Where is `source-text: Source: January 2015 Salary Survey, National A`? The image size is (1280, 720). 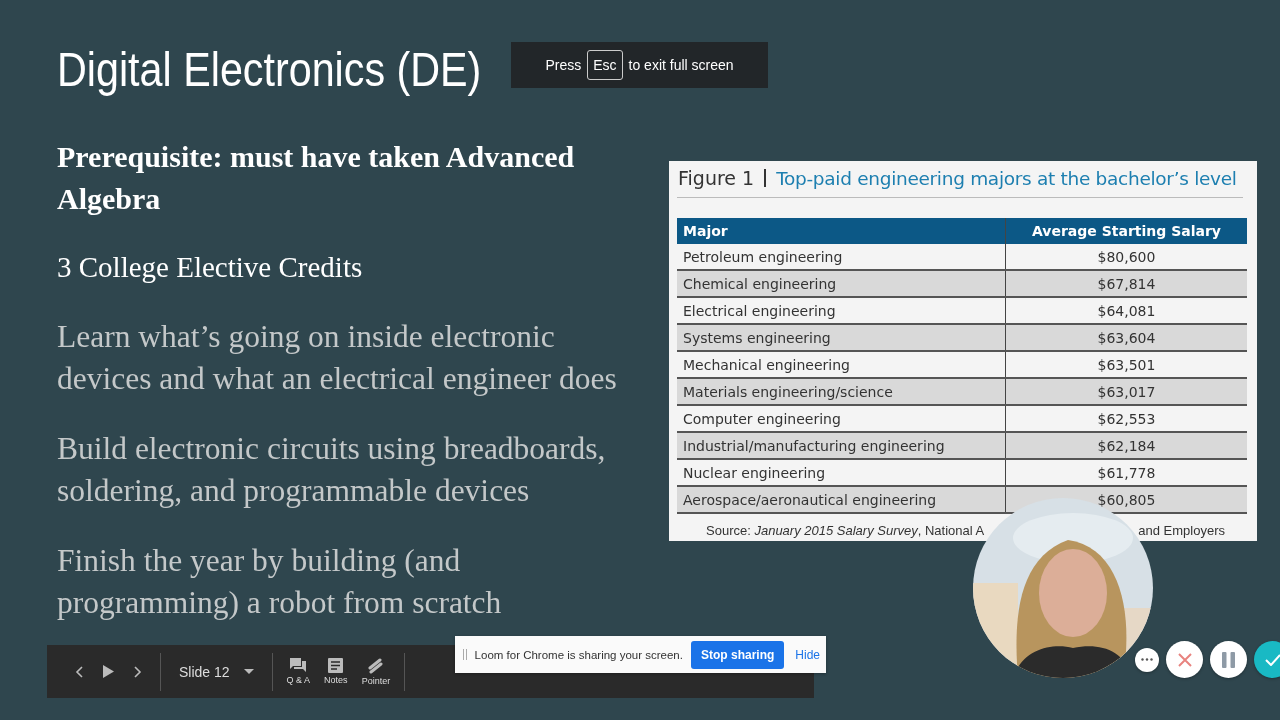 source-text: Source: January 2015 Salary Survey, National A is located at coordinates (845, 530).